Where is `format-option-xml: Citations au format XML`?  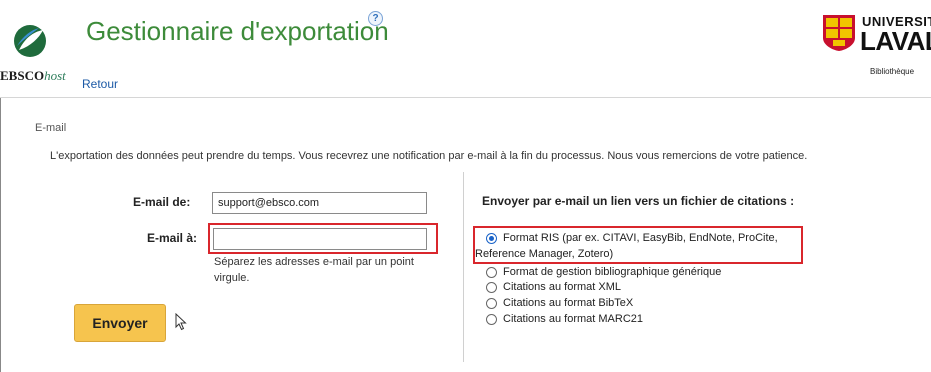 format-option-xml: Citations au format XML is located at coordinates (553, 287).